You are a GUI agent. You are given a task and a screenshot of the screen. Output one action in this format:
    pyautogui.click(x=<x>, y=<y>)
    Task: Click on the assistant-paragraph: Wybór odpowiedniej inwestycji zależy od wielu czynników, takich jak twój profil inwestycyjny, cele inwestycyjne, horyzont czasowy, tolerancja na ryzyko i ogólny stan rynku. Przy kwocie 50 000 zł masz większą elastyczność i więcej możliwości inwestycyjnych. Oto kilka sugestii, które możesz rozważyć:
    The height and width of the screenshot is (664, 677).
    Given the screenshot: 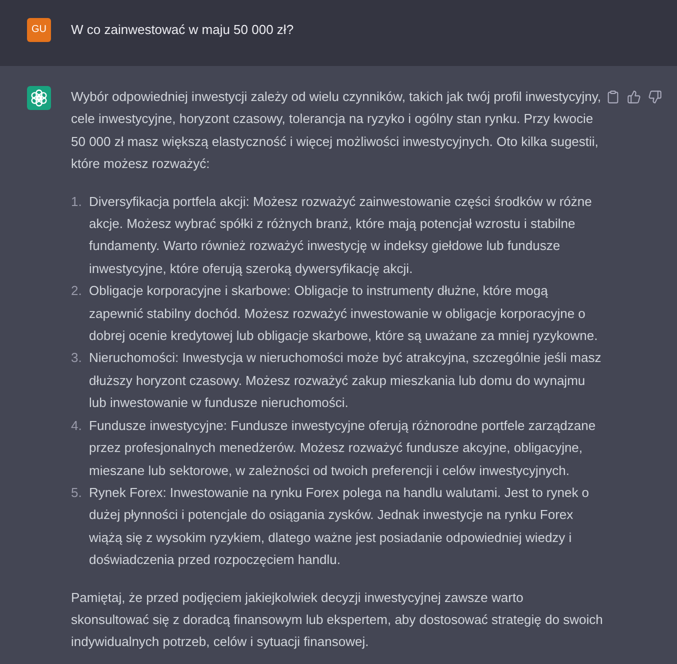 What is the action you would take?
    pyautogui.click(x=336, y=131)
    